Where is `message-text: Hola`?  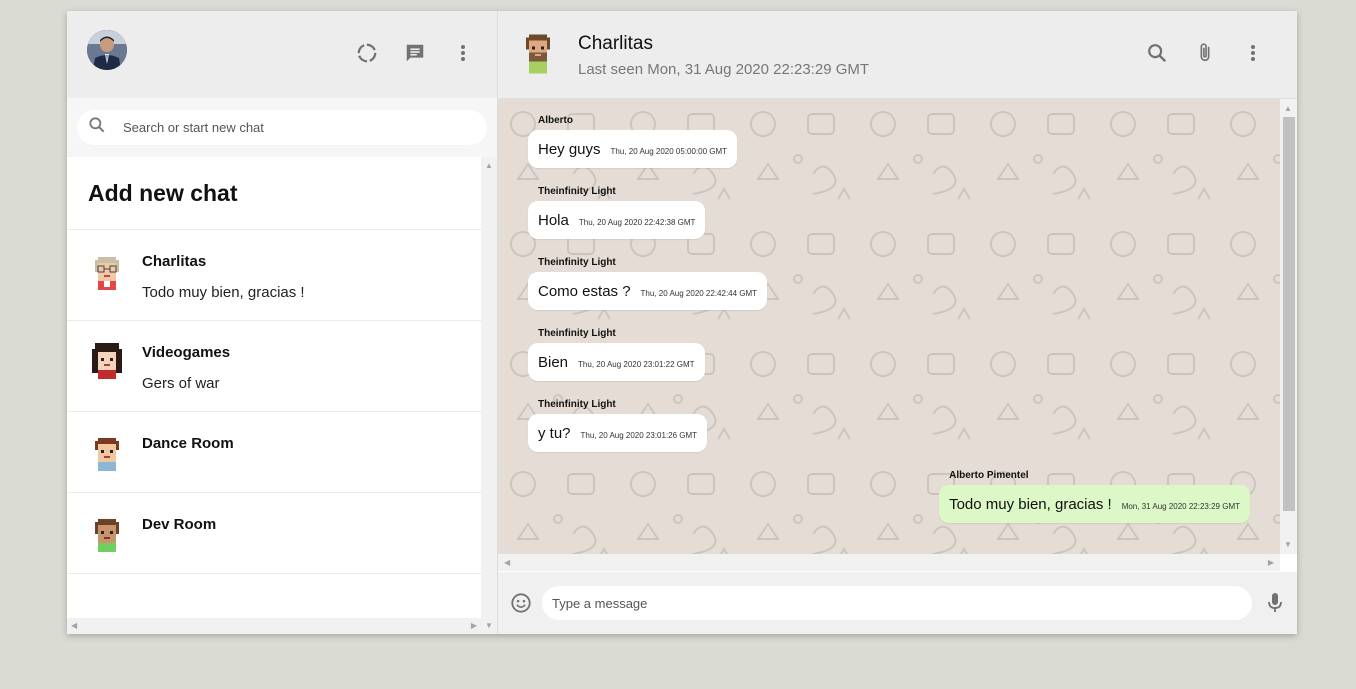 message-text: Hola is located at coordinates (553, 220).